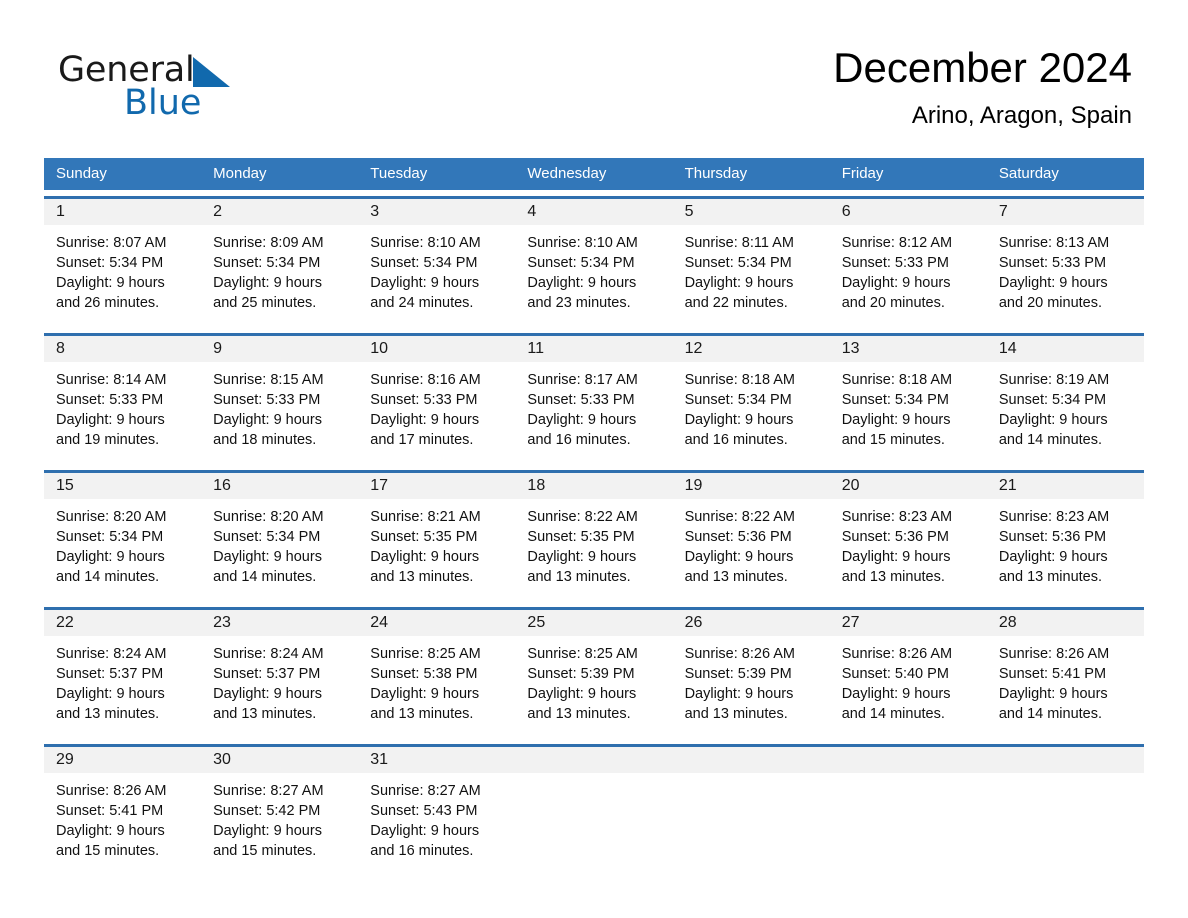  Describe the element at coordinates (594, 623) in the screenshot. I see `day-number-band: 25` at that location.